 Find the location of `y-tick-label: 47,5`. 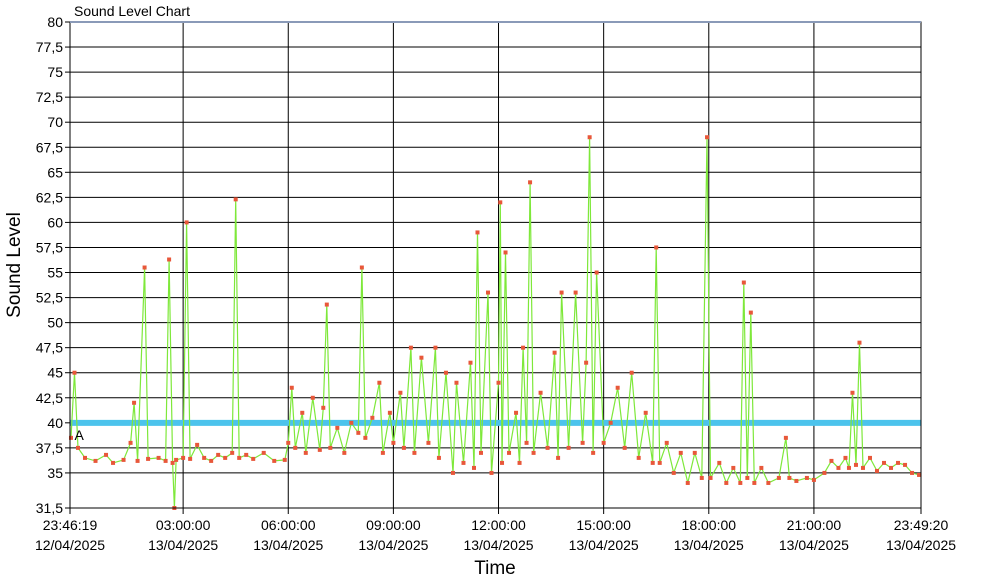

y-tick-label: 47,5 is located at coordinates (49, 348).